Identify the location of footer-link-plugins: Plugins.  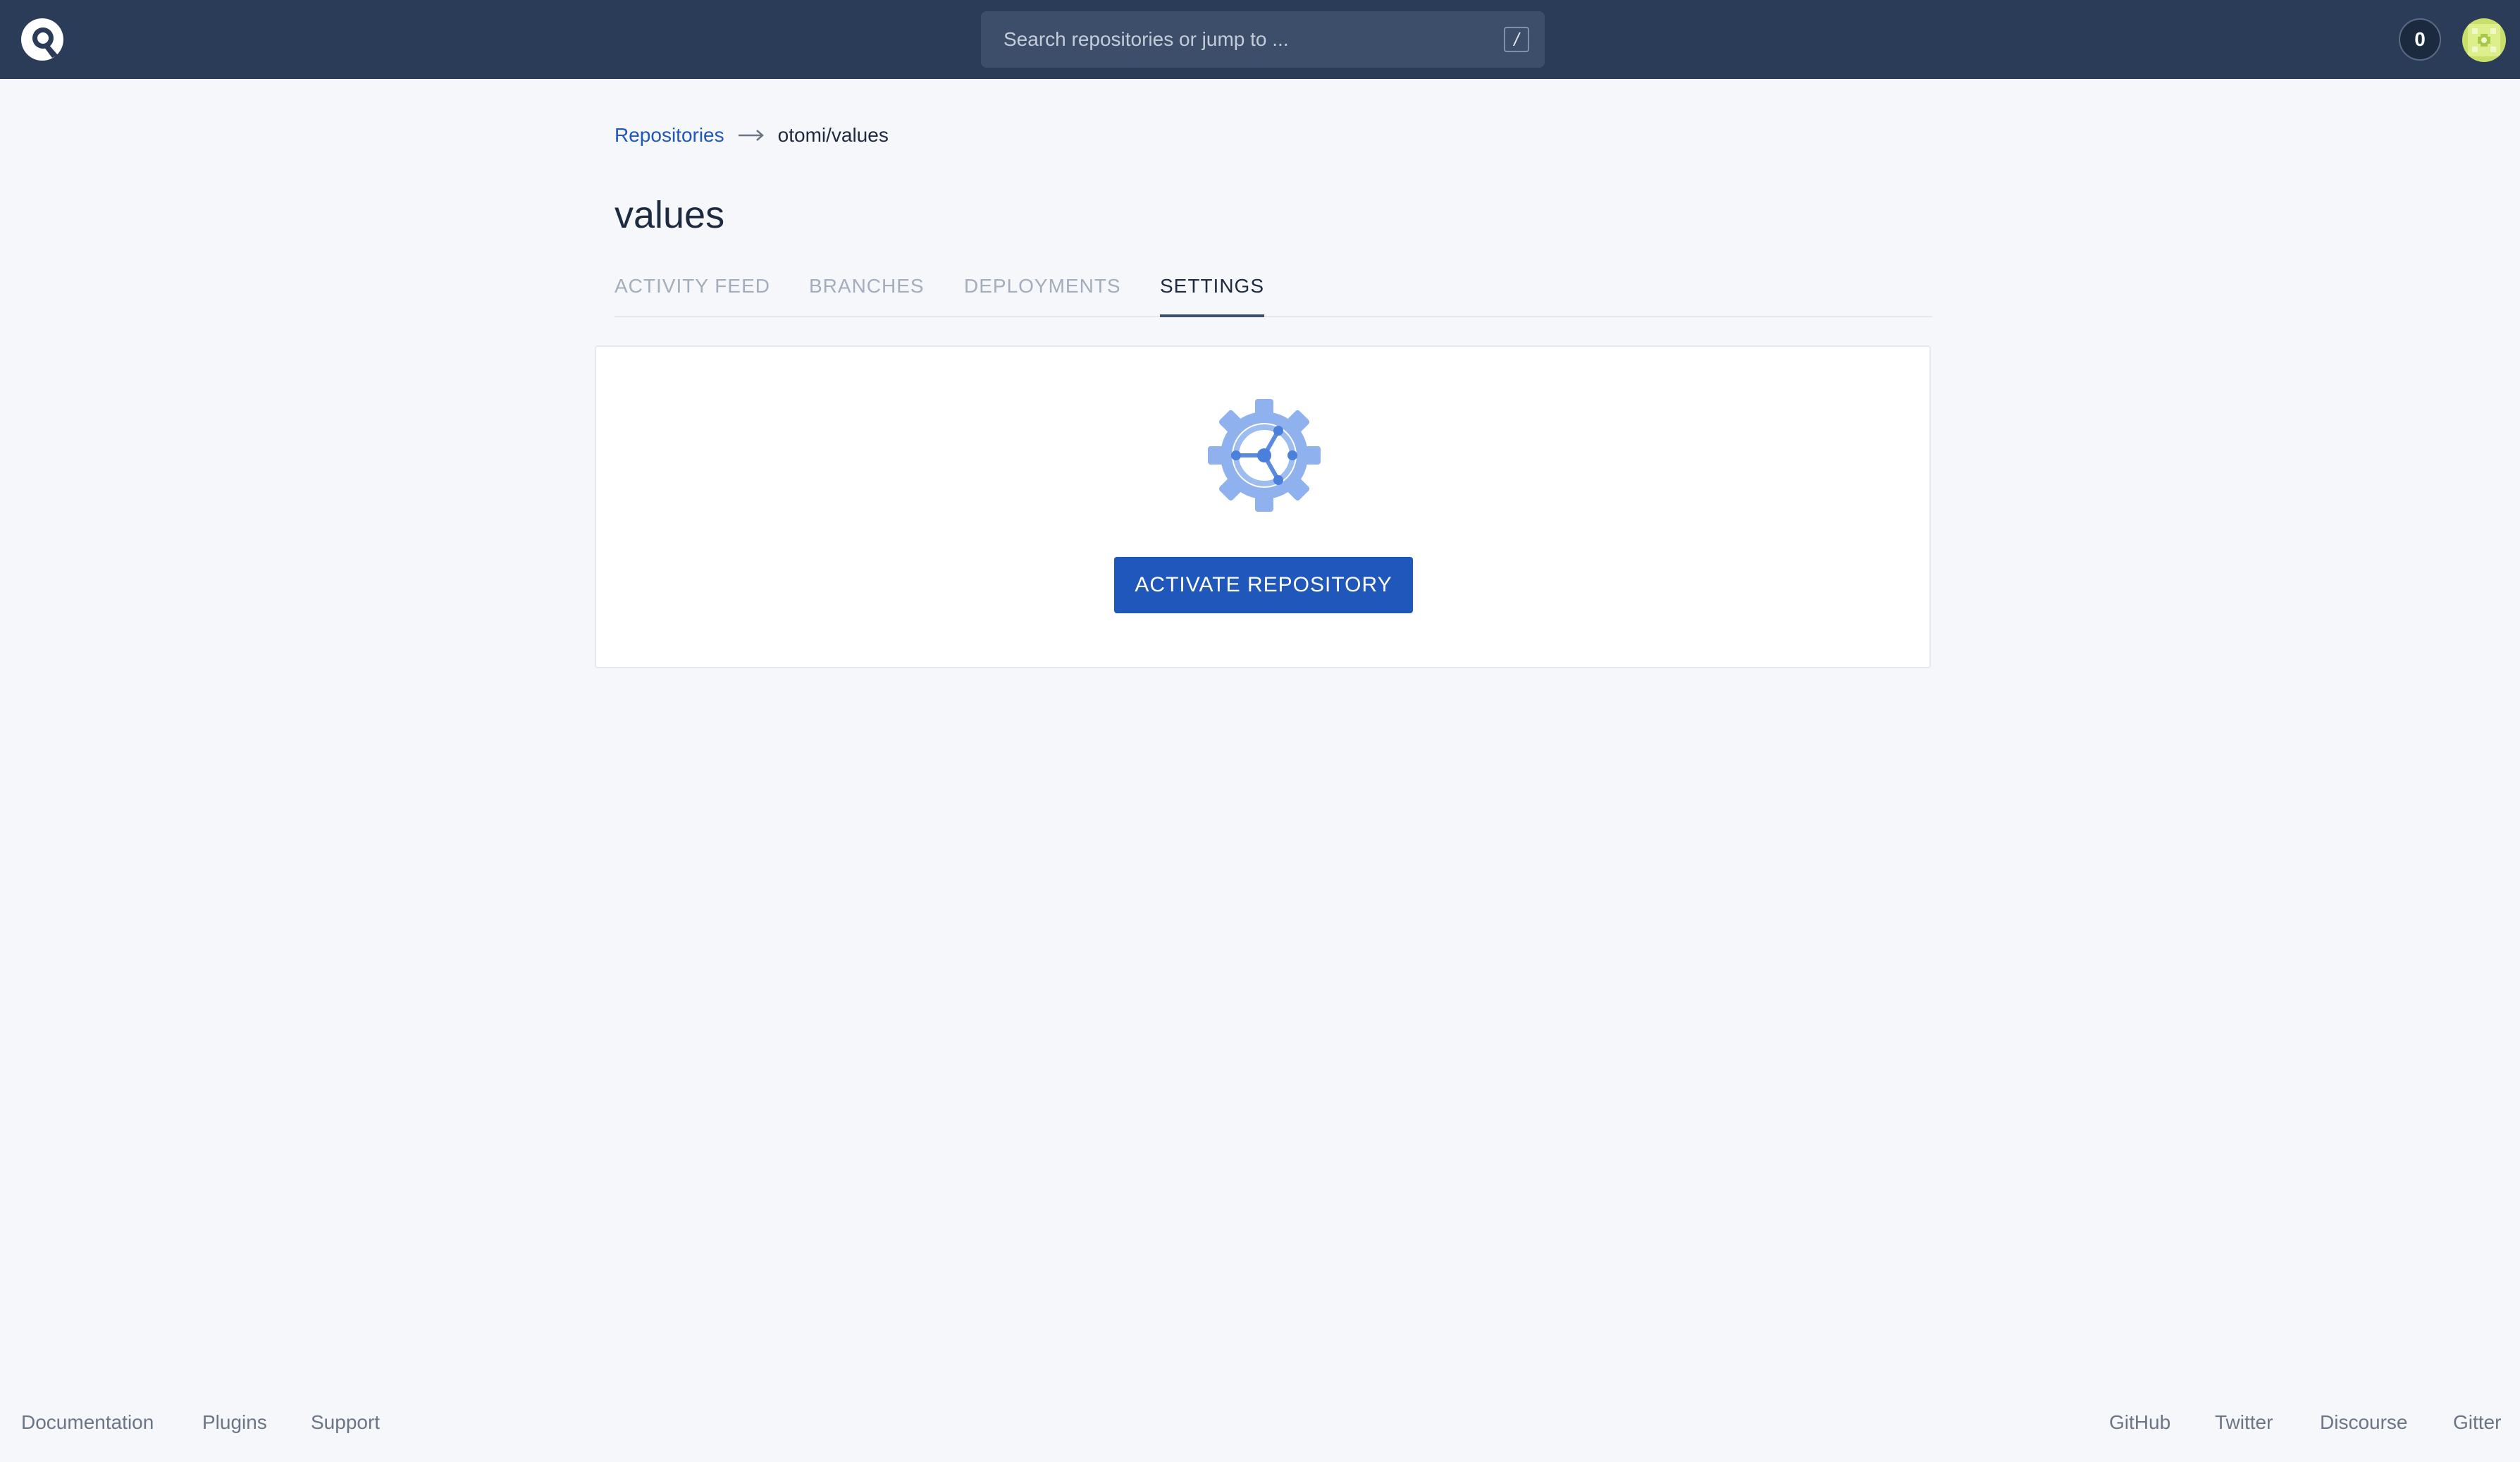
(235, 1422).